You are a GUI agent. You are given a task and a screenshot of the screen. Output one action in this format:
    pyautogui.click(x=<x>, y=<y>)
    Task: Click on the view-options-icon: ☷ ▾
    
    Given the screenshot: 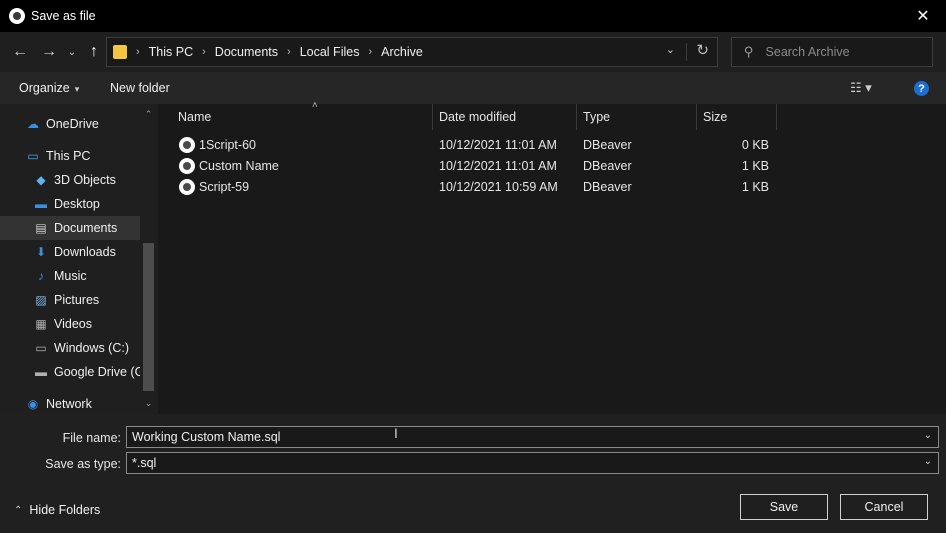 What is the action you would take?
    pyautogui.click(x=861, y=88)
    